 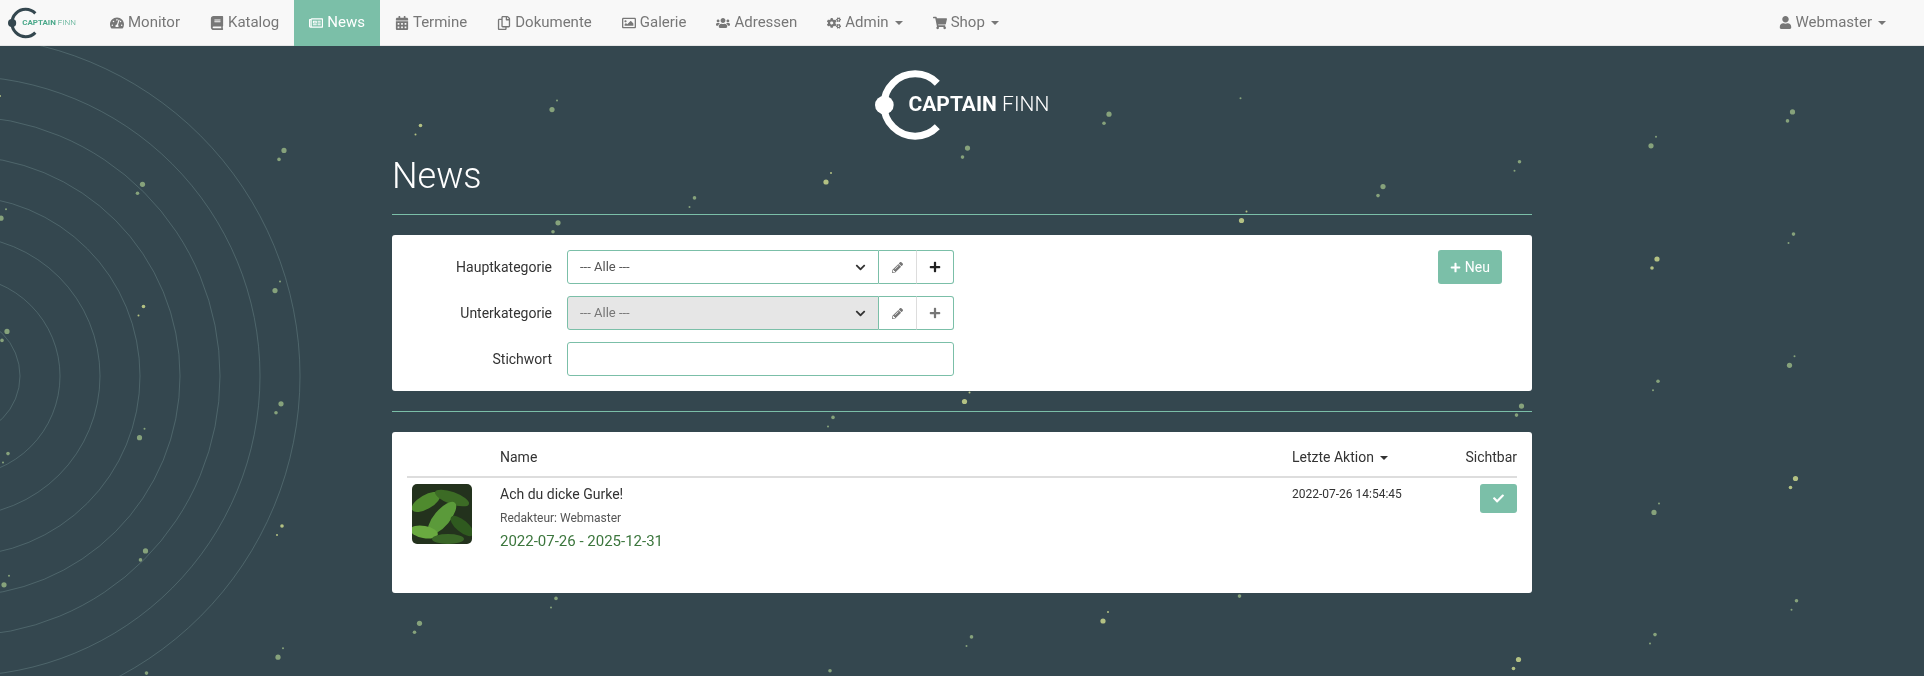 What do you see at coordinates (522, 359) in the screenshot?
I see `field-label: Stichwort` at bounding box center [522, 359].